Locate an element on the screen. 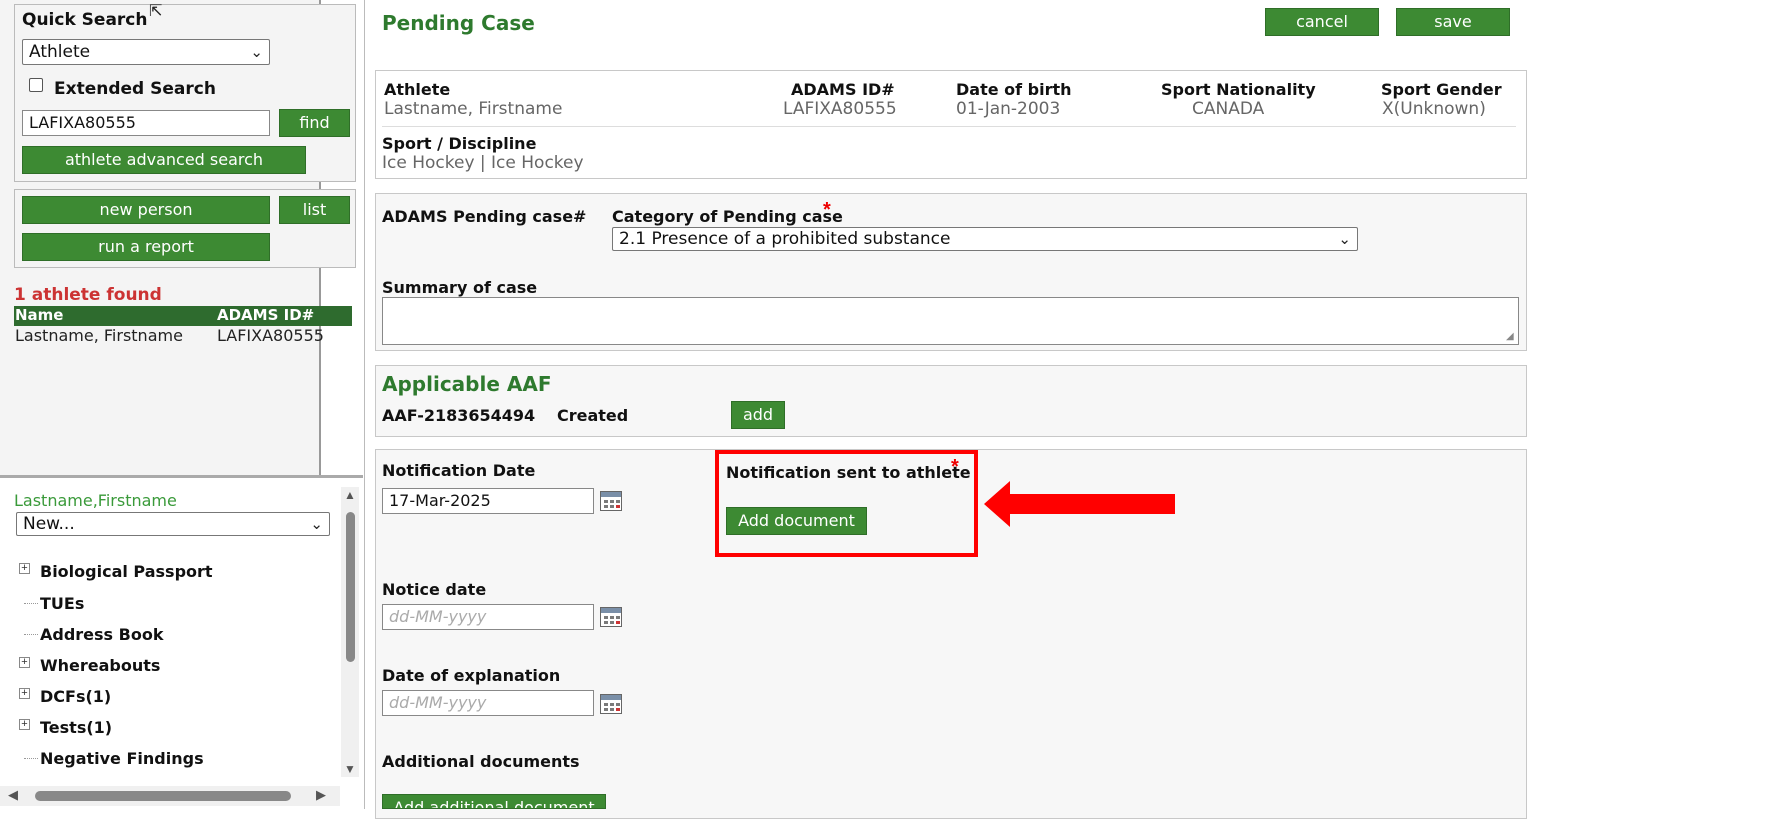  notification-date-input: 17-Mar-2025 is located at coordinates (488, 501).